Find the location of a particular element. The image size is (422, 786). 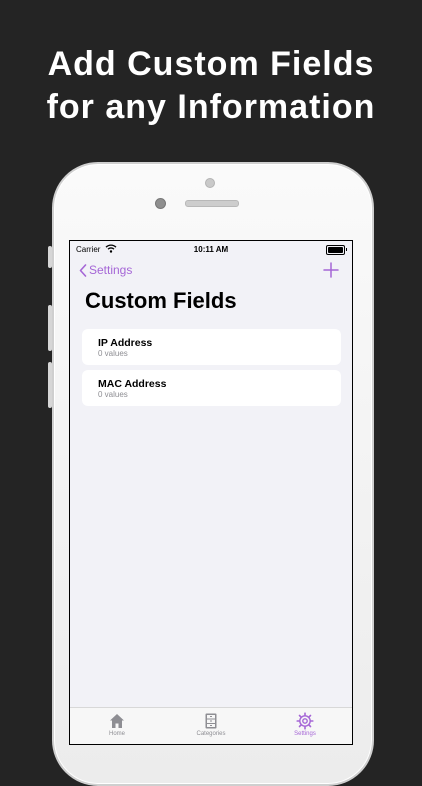

proximity-sensor is located at coordinates (160, 203).